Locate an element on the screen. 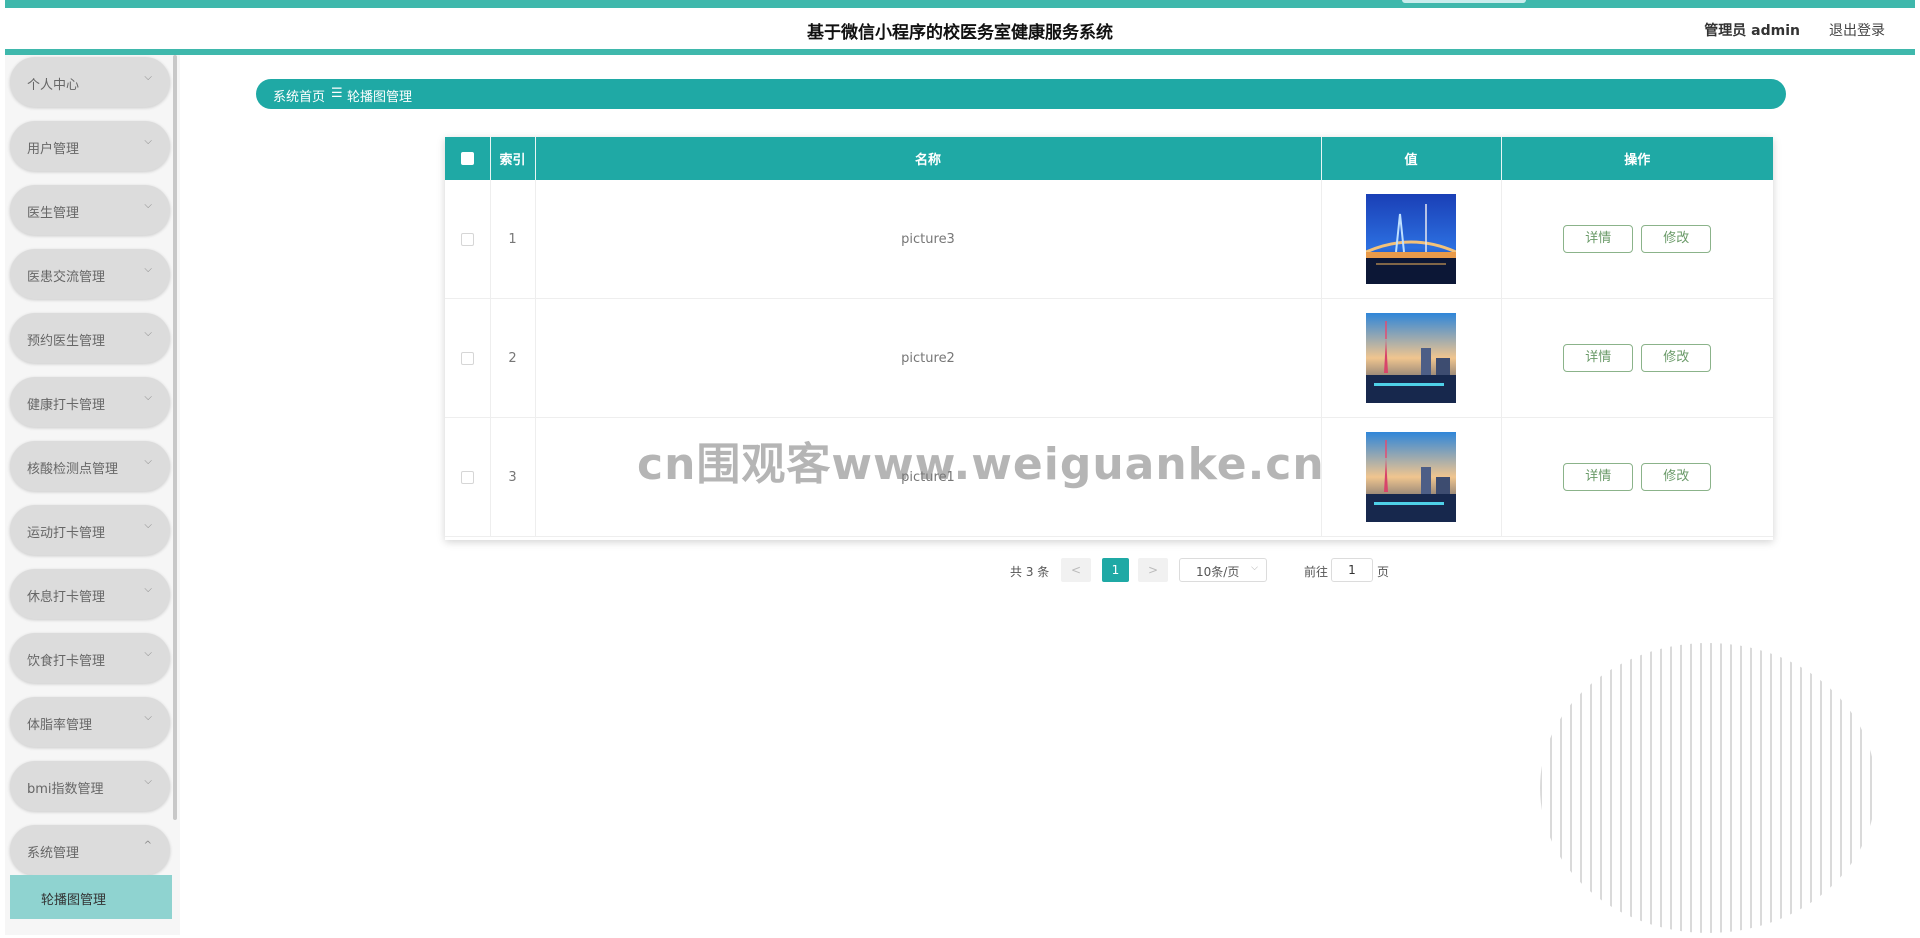 Image resolution: width=1920 pixels, height=938 pixels. watermark: cn围观客www.weiguanke.cn is located at coordinates (981, 464).